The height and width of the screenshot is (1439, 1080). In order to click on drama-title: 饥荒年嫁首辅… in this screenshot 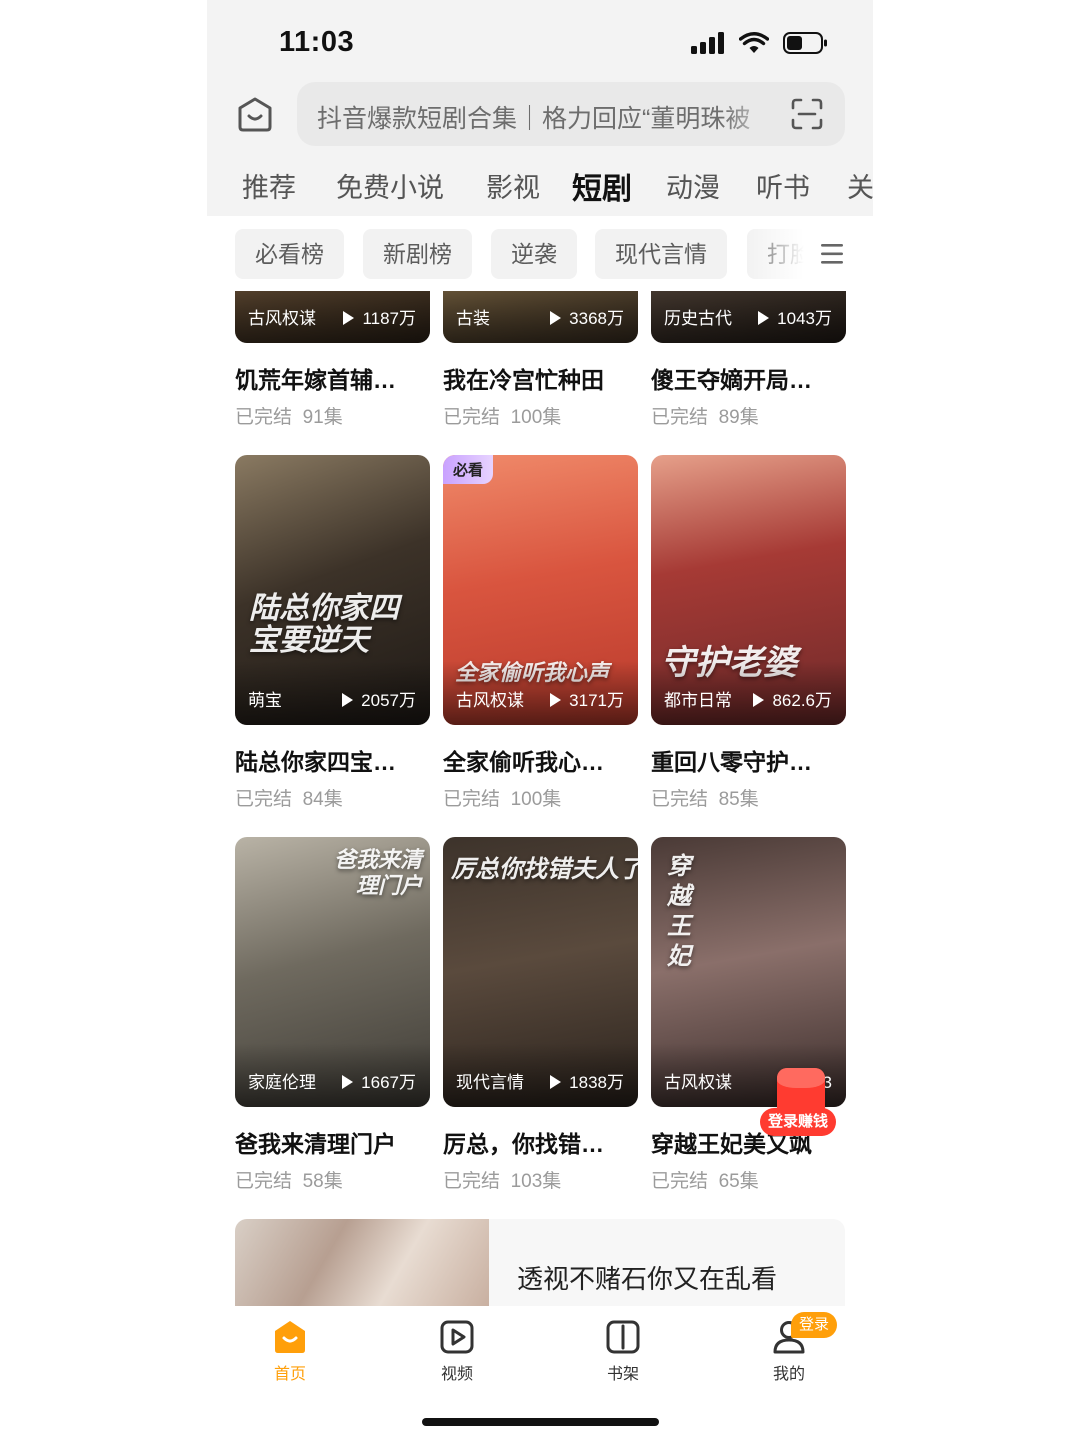, I will do `click(315, 380)`.